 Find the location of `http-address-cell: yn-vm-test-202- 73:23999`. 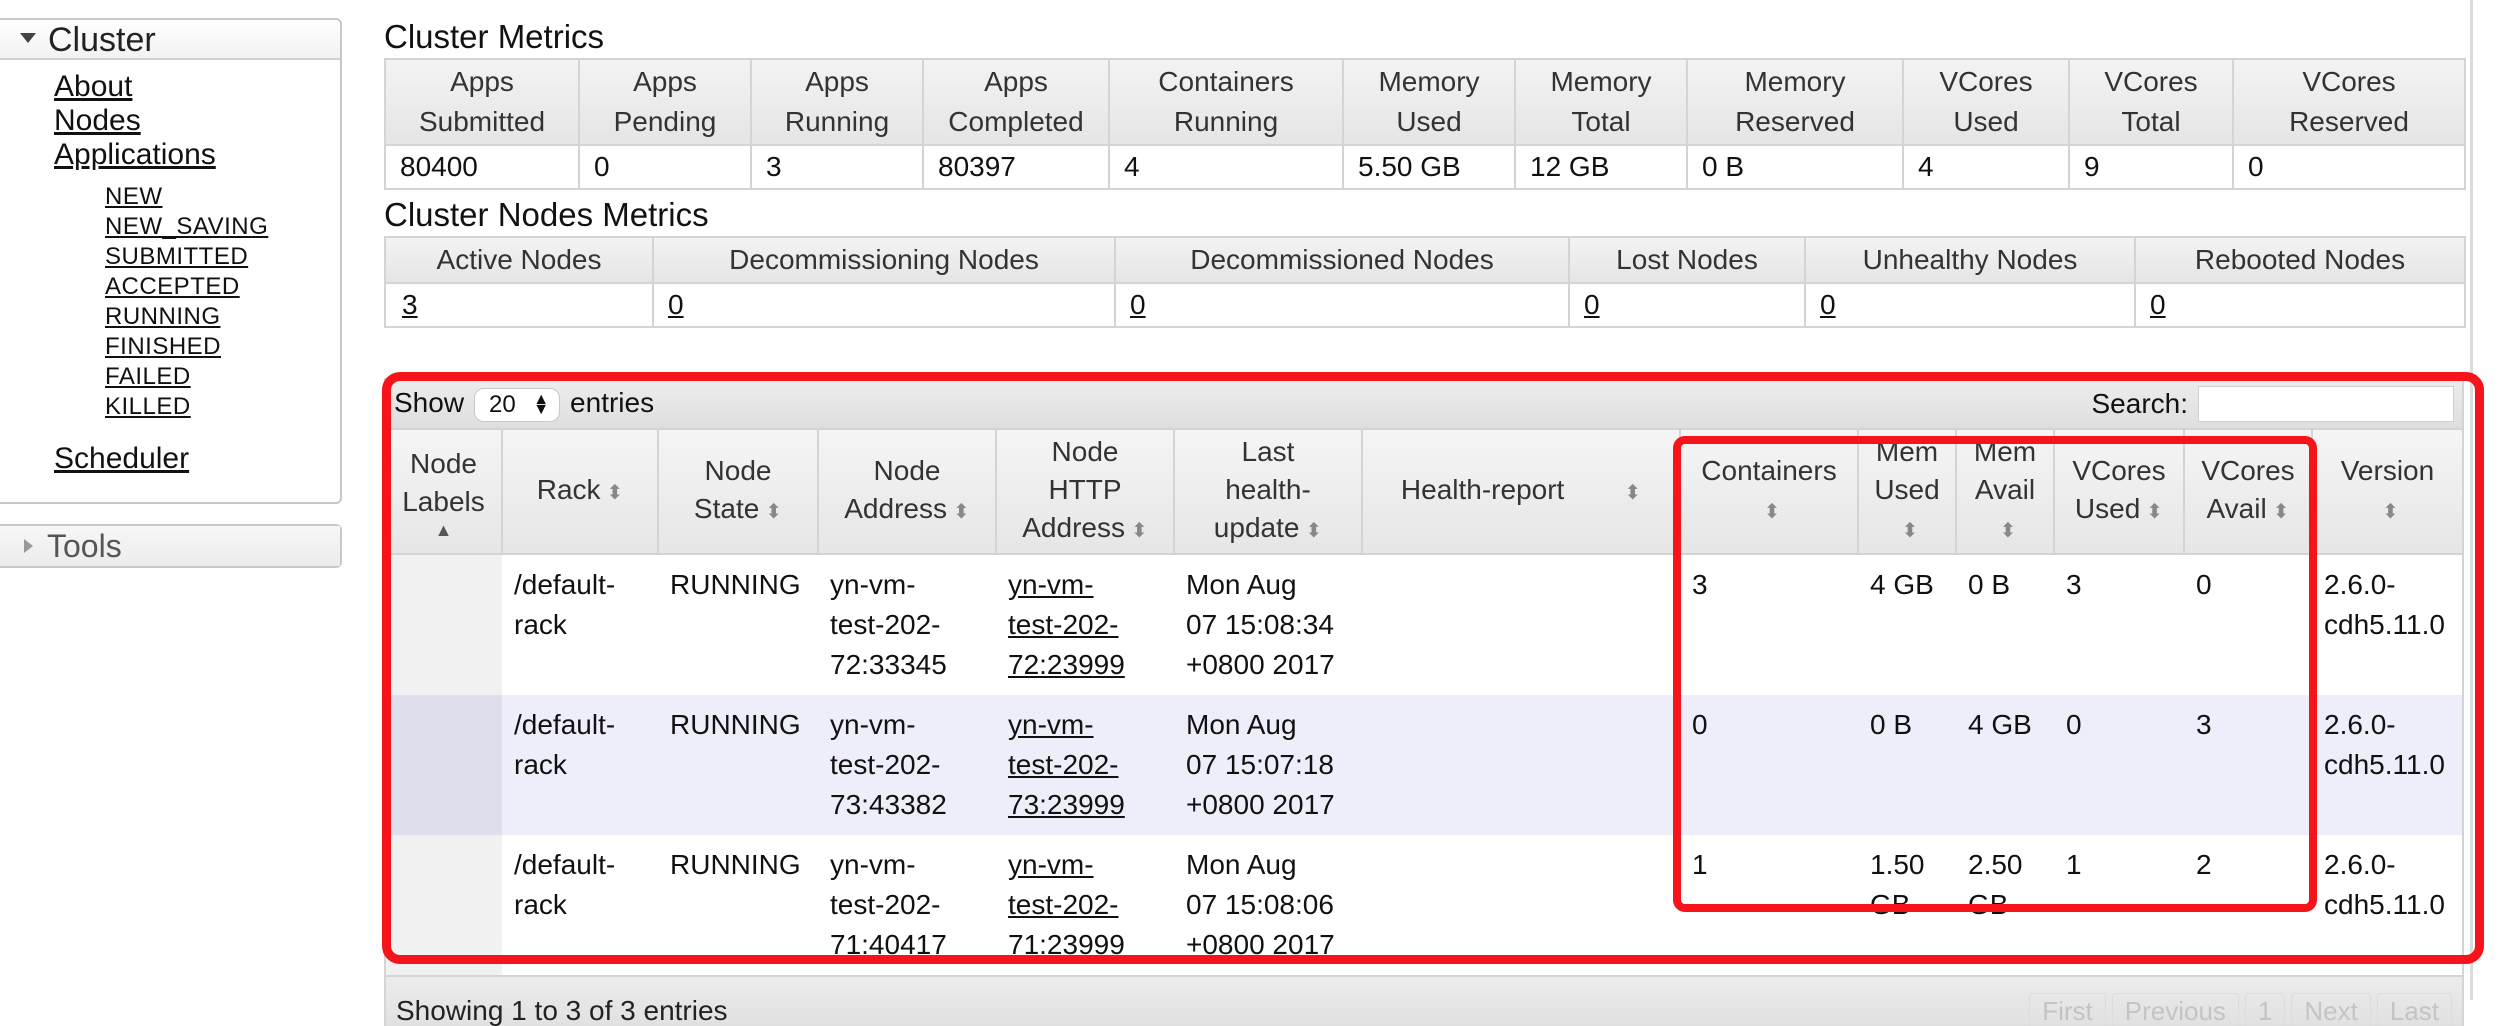

http-address-cell: yn-vm-test-202- 73:23999 is located at coordinates (1085, 765).